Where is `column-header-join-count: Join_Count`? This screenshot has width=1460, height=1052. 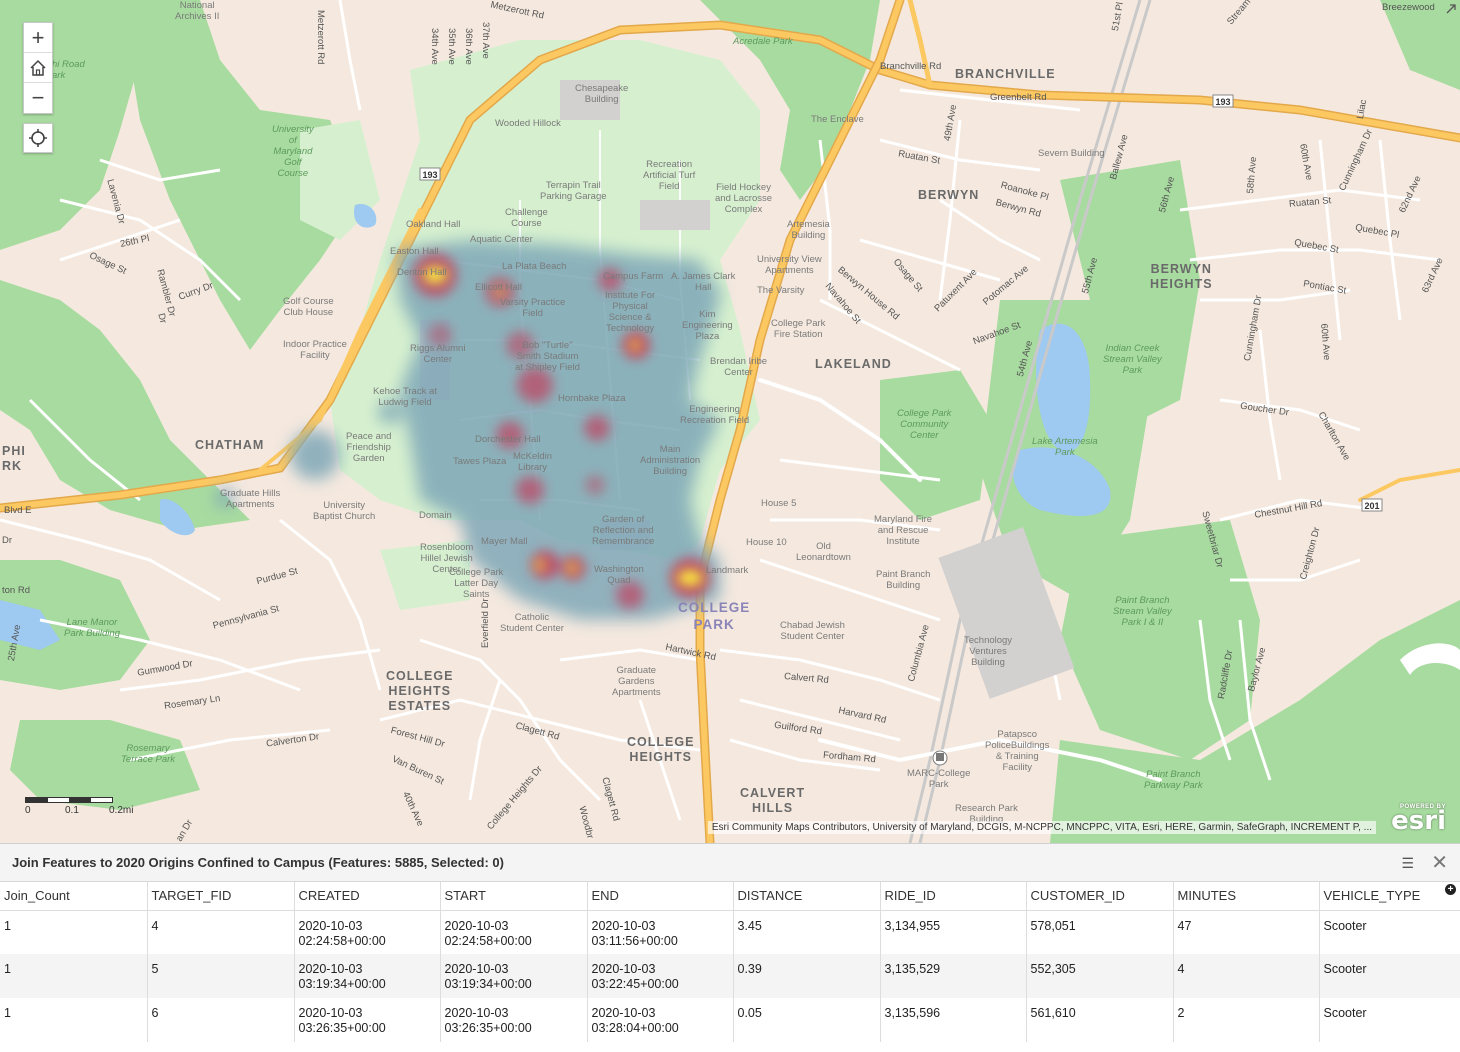
column-header-join-count: Join_Count is located at coordinates (74, 896).